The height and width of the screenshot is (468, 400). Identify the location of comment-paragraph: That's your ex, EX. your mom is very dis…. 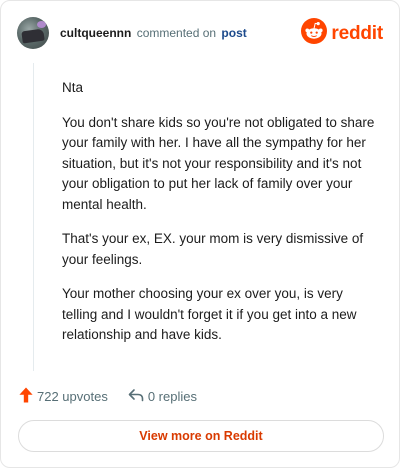
(213, 249).